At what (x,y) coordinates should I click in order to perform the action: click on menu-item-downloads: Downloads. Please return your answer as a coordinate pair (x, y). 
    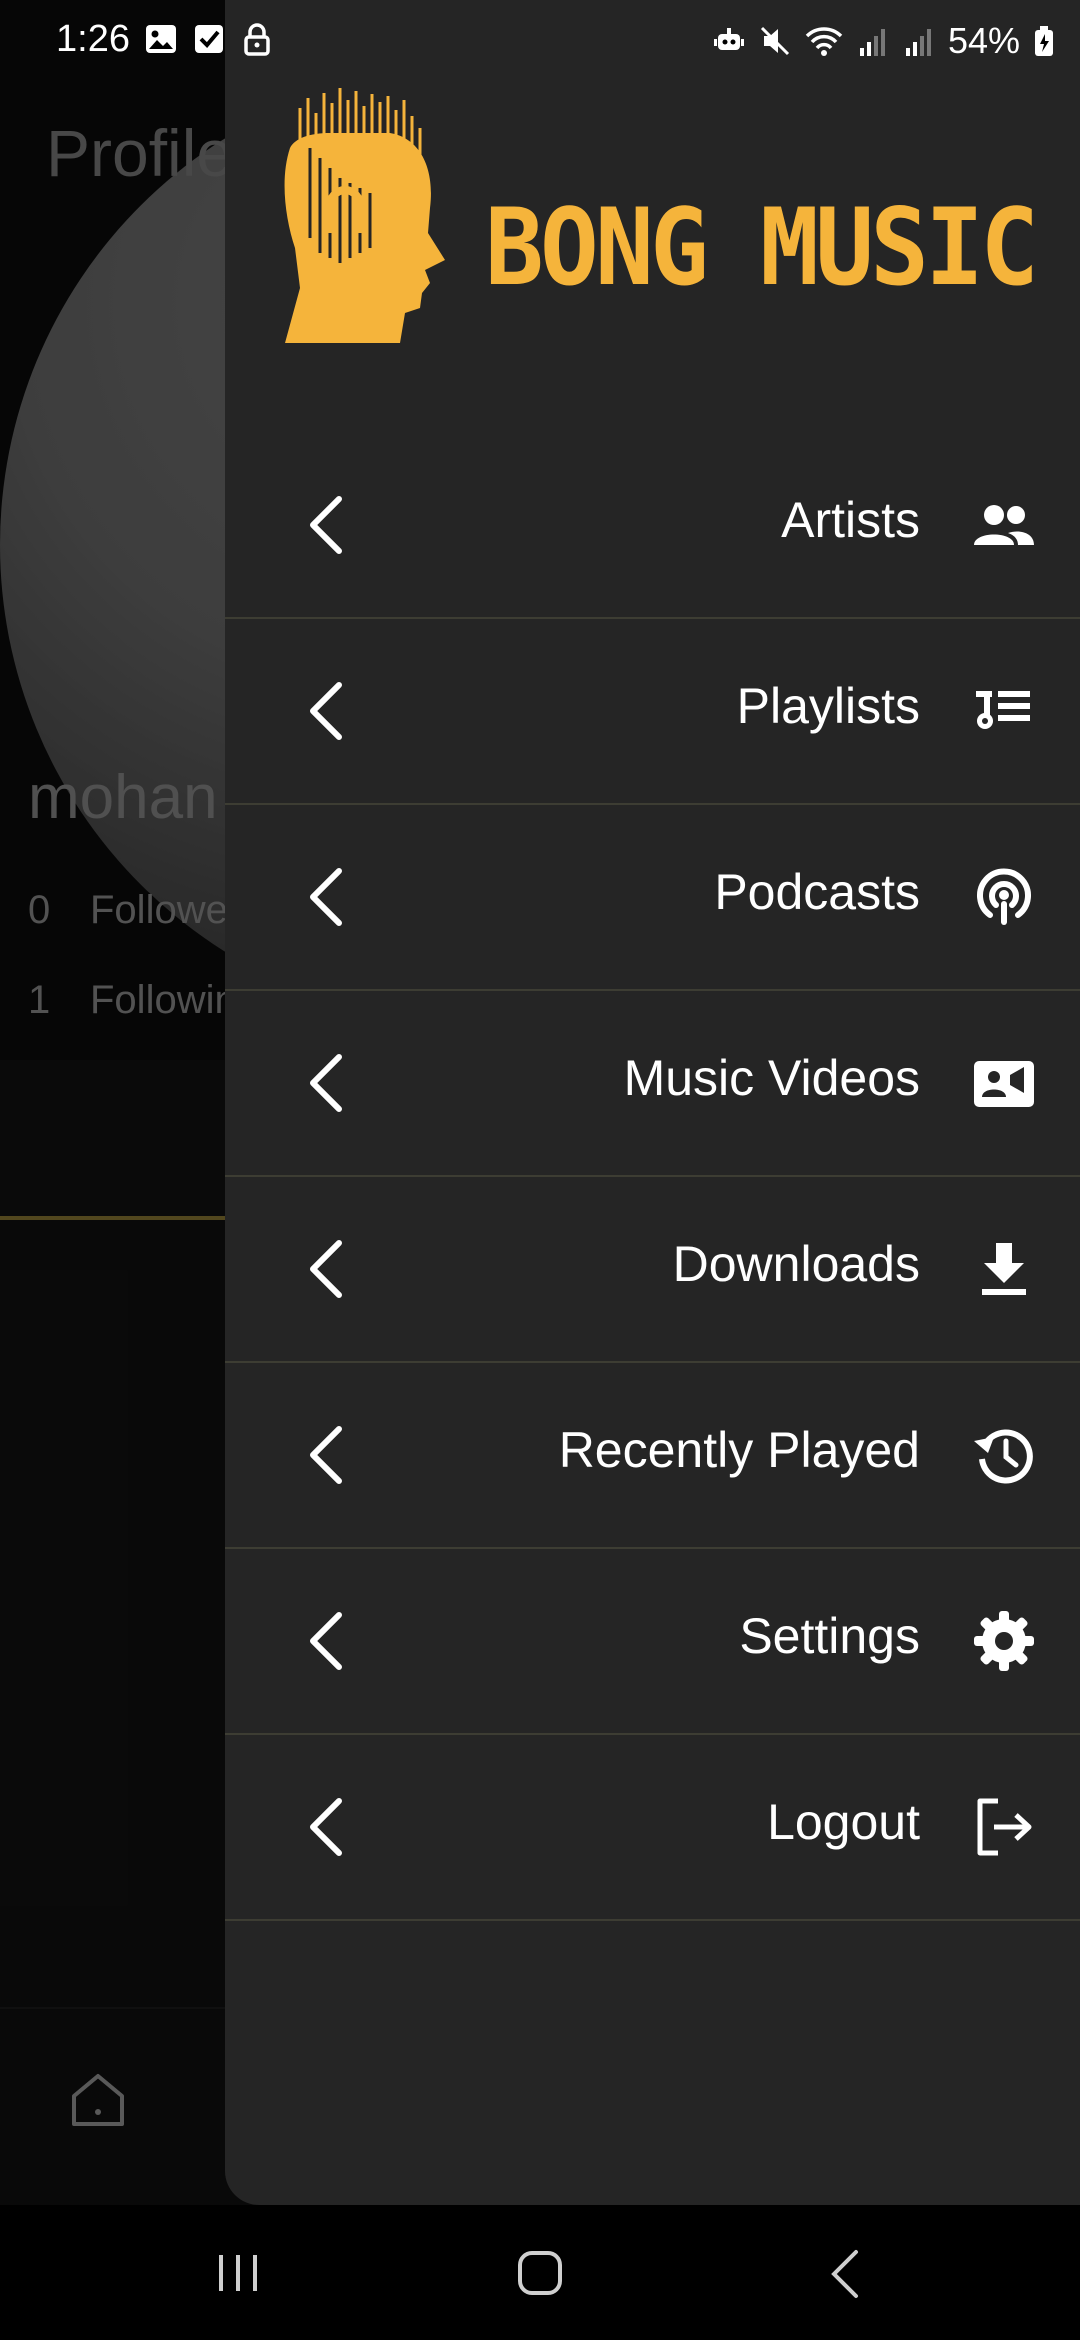
    Looking at the image, I should click on (652, 1270).